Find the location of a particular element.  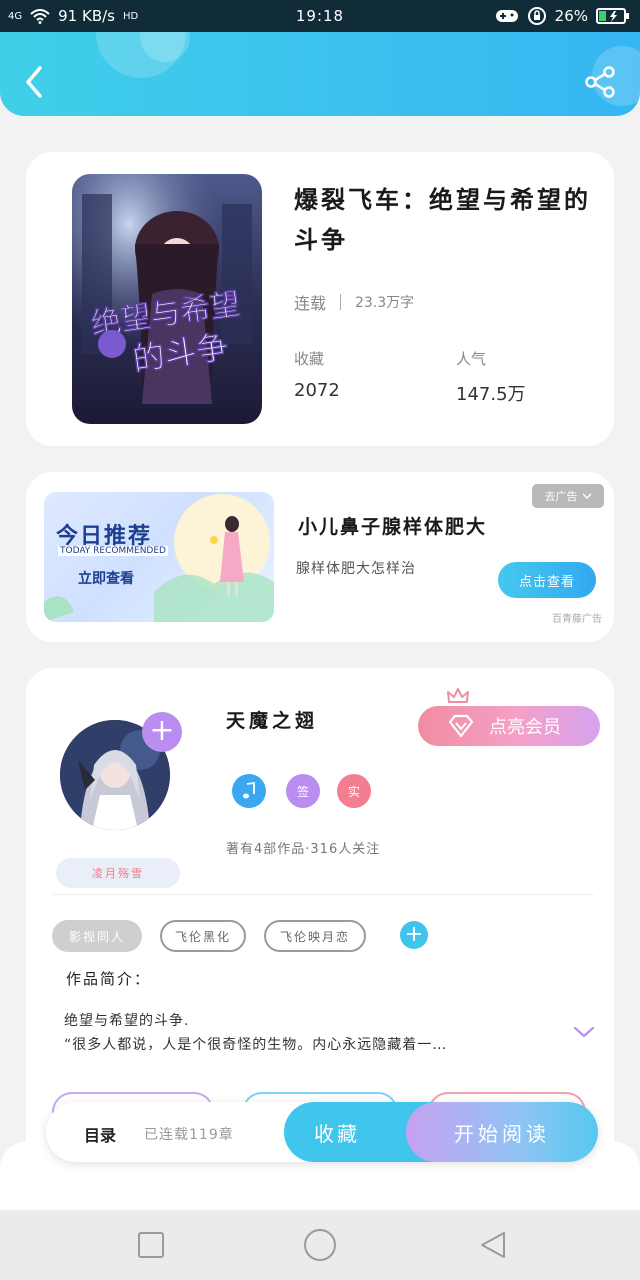

rotation-lock-icon is located at coordinates (536, 16).